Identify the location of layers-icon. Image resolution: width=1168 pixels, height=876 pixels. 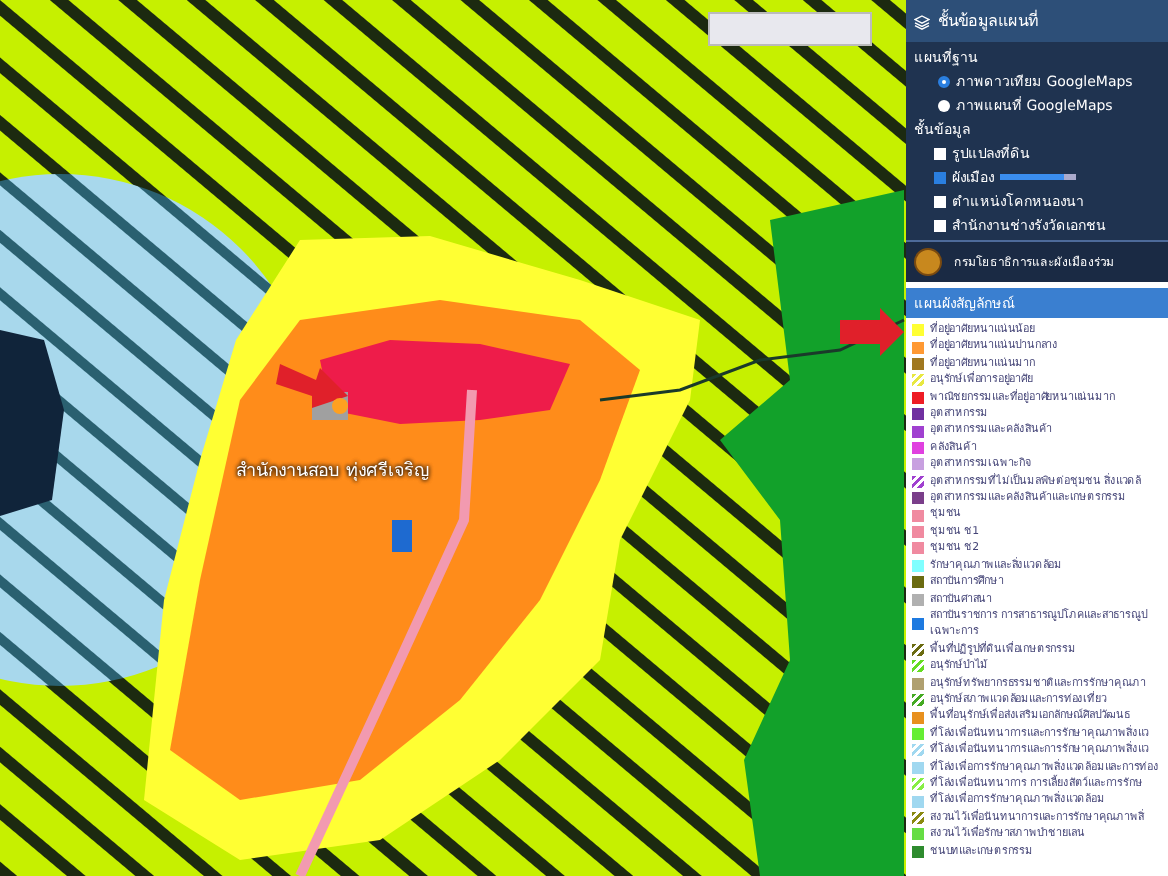
(922, 21).